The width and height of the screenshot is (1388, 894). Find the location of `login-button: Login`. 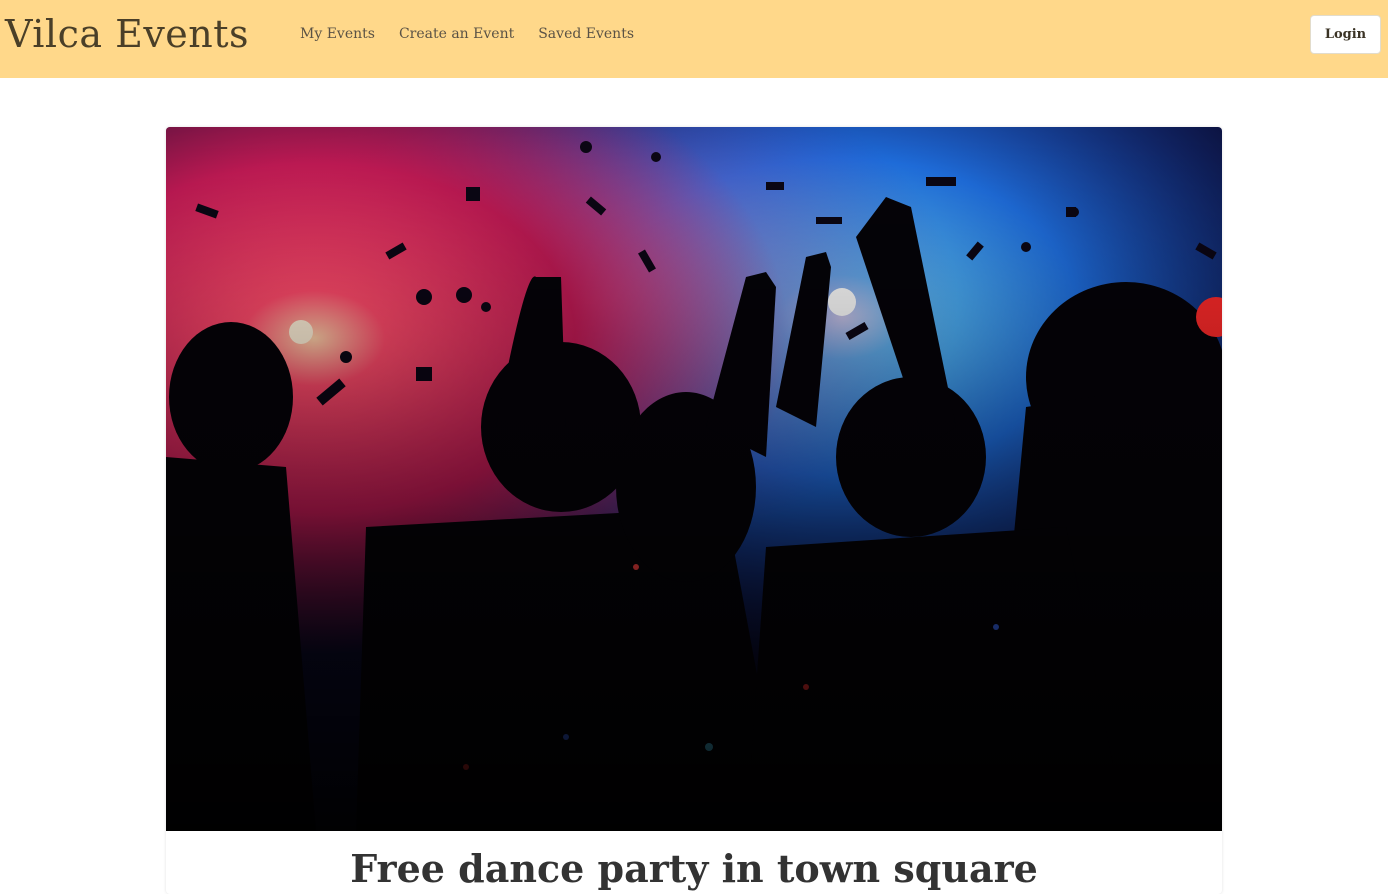

login-button: Login is located at coordinates (1345, 34).